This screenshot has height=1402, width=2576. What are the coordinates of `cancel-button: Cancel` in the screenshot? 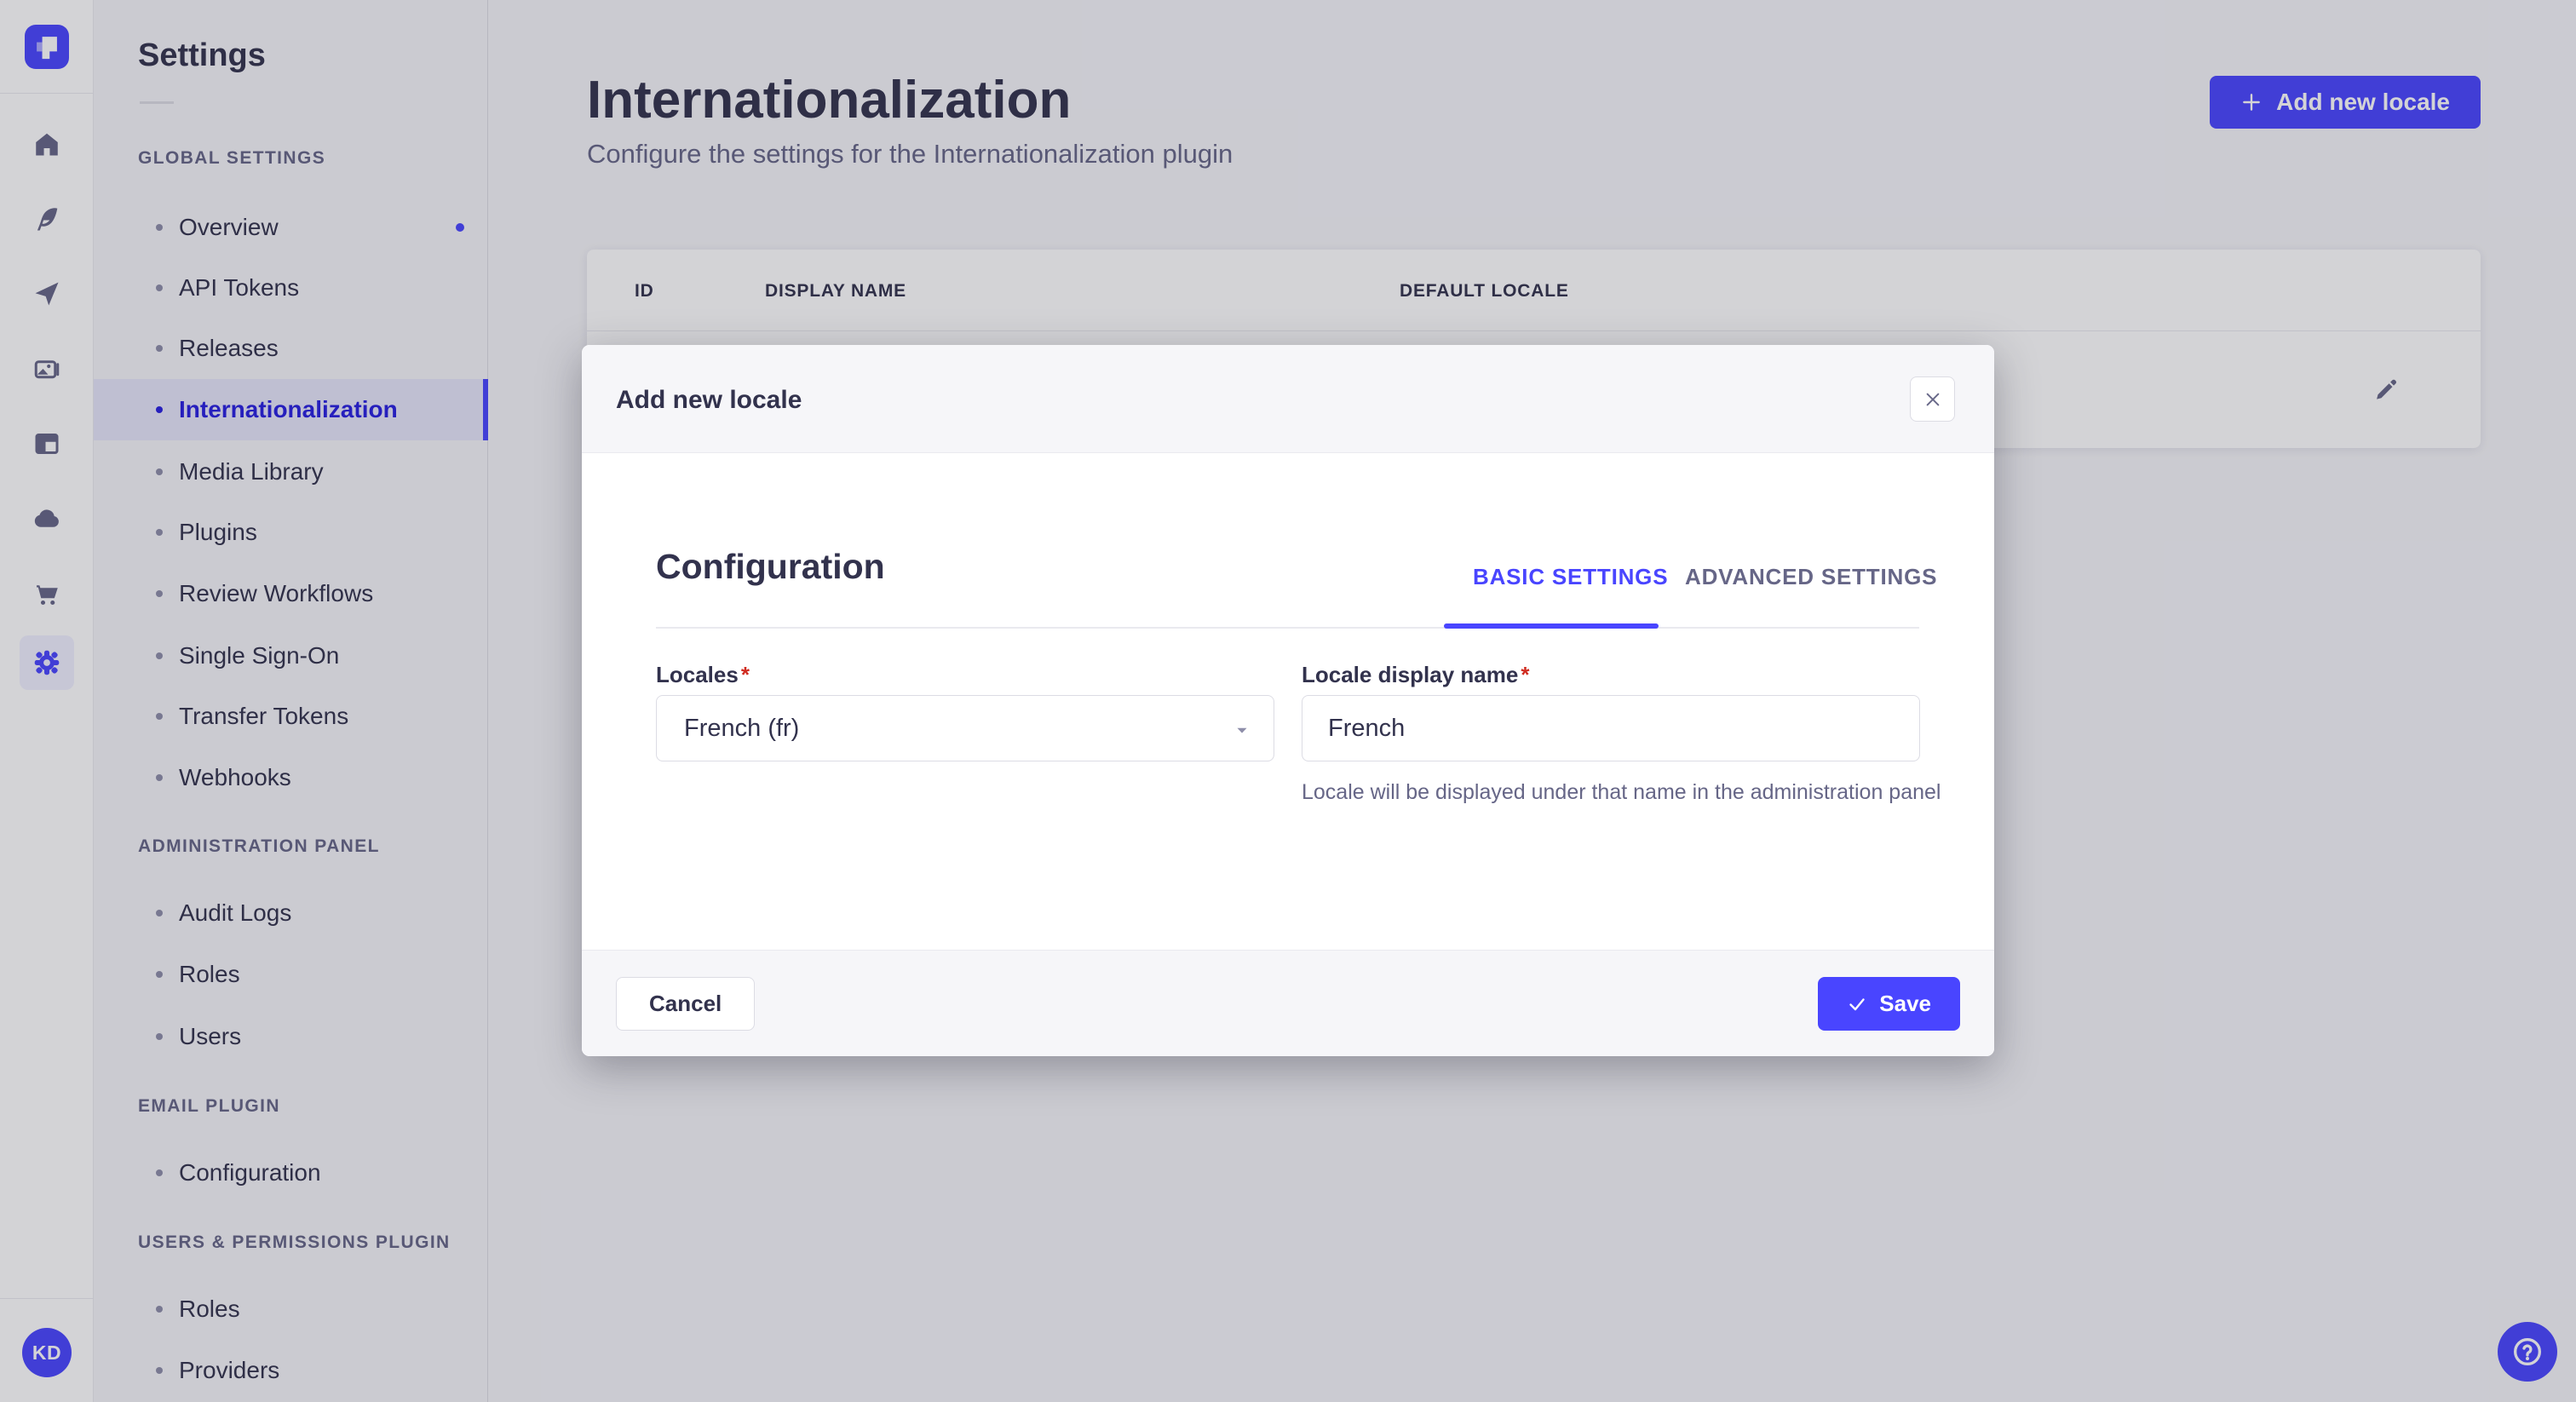 It's located at (686, 1004).